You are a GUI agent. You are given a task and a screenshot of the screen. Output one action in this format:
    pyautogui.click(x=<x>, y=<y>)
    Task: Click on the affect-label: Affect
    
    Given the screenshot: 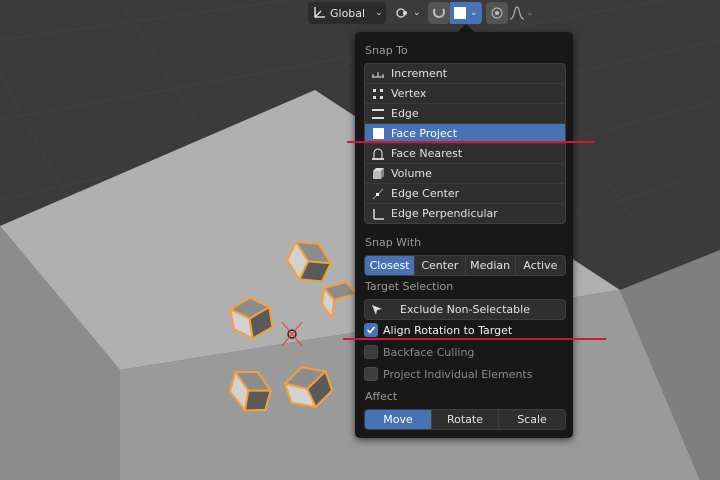 What is the action you would take?
    pyautogui.click(x=381, y=396)
    